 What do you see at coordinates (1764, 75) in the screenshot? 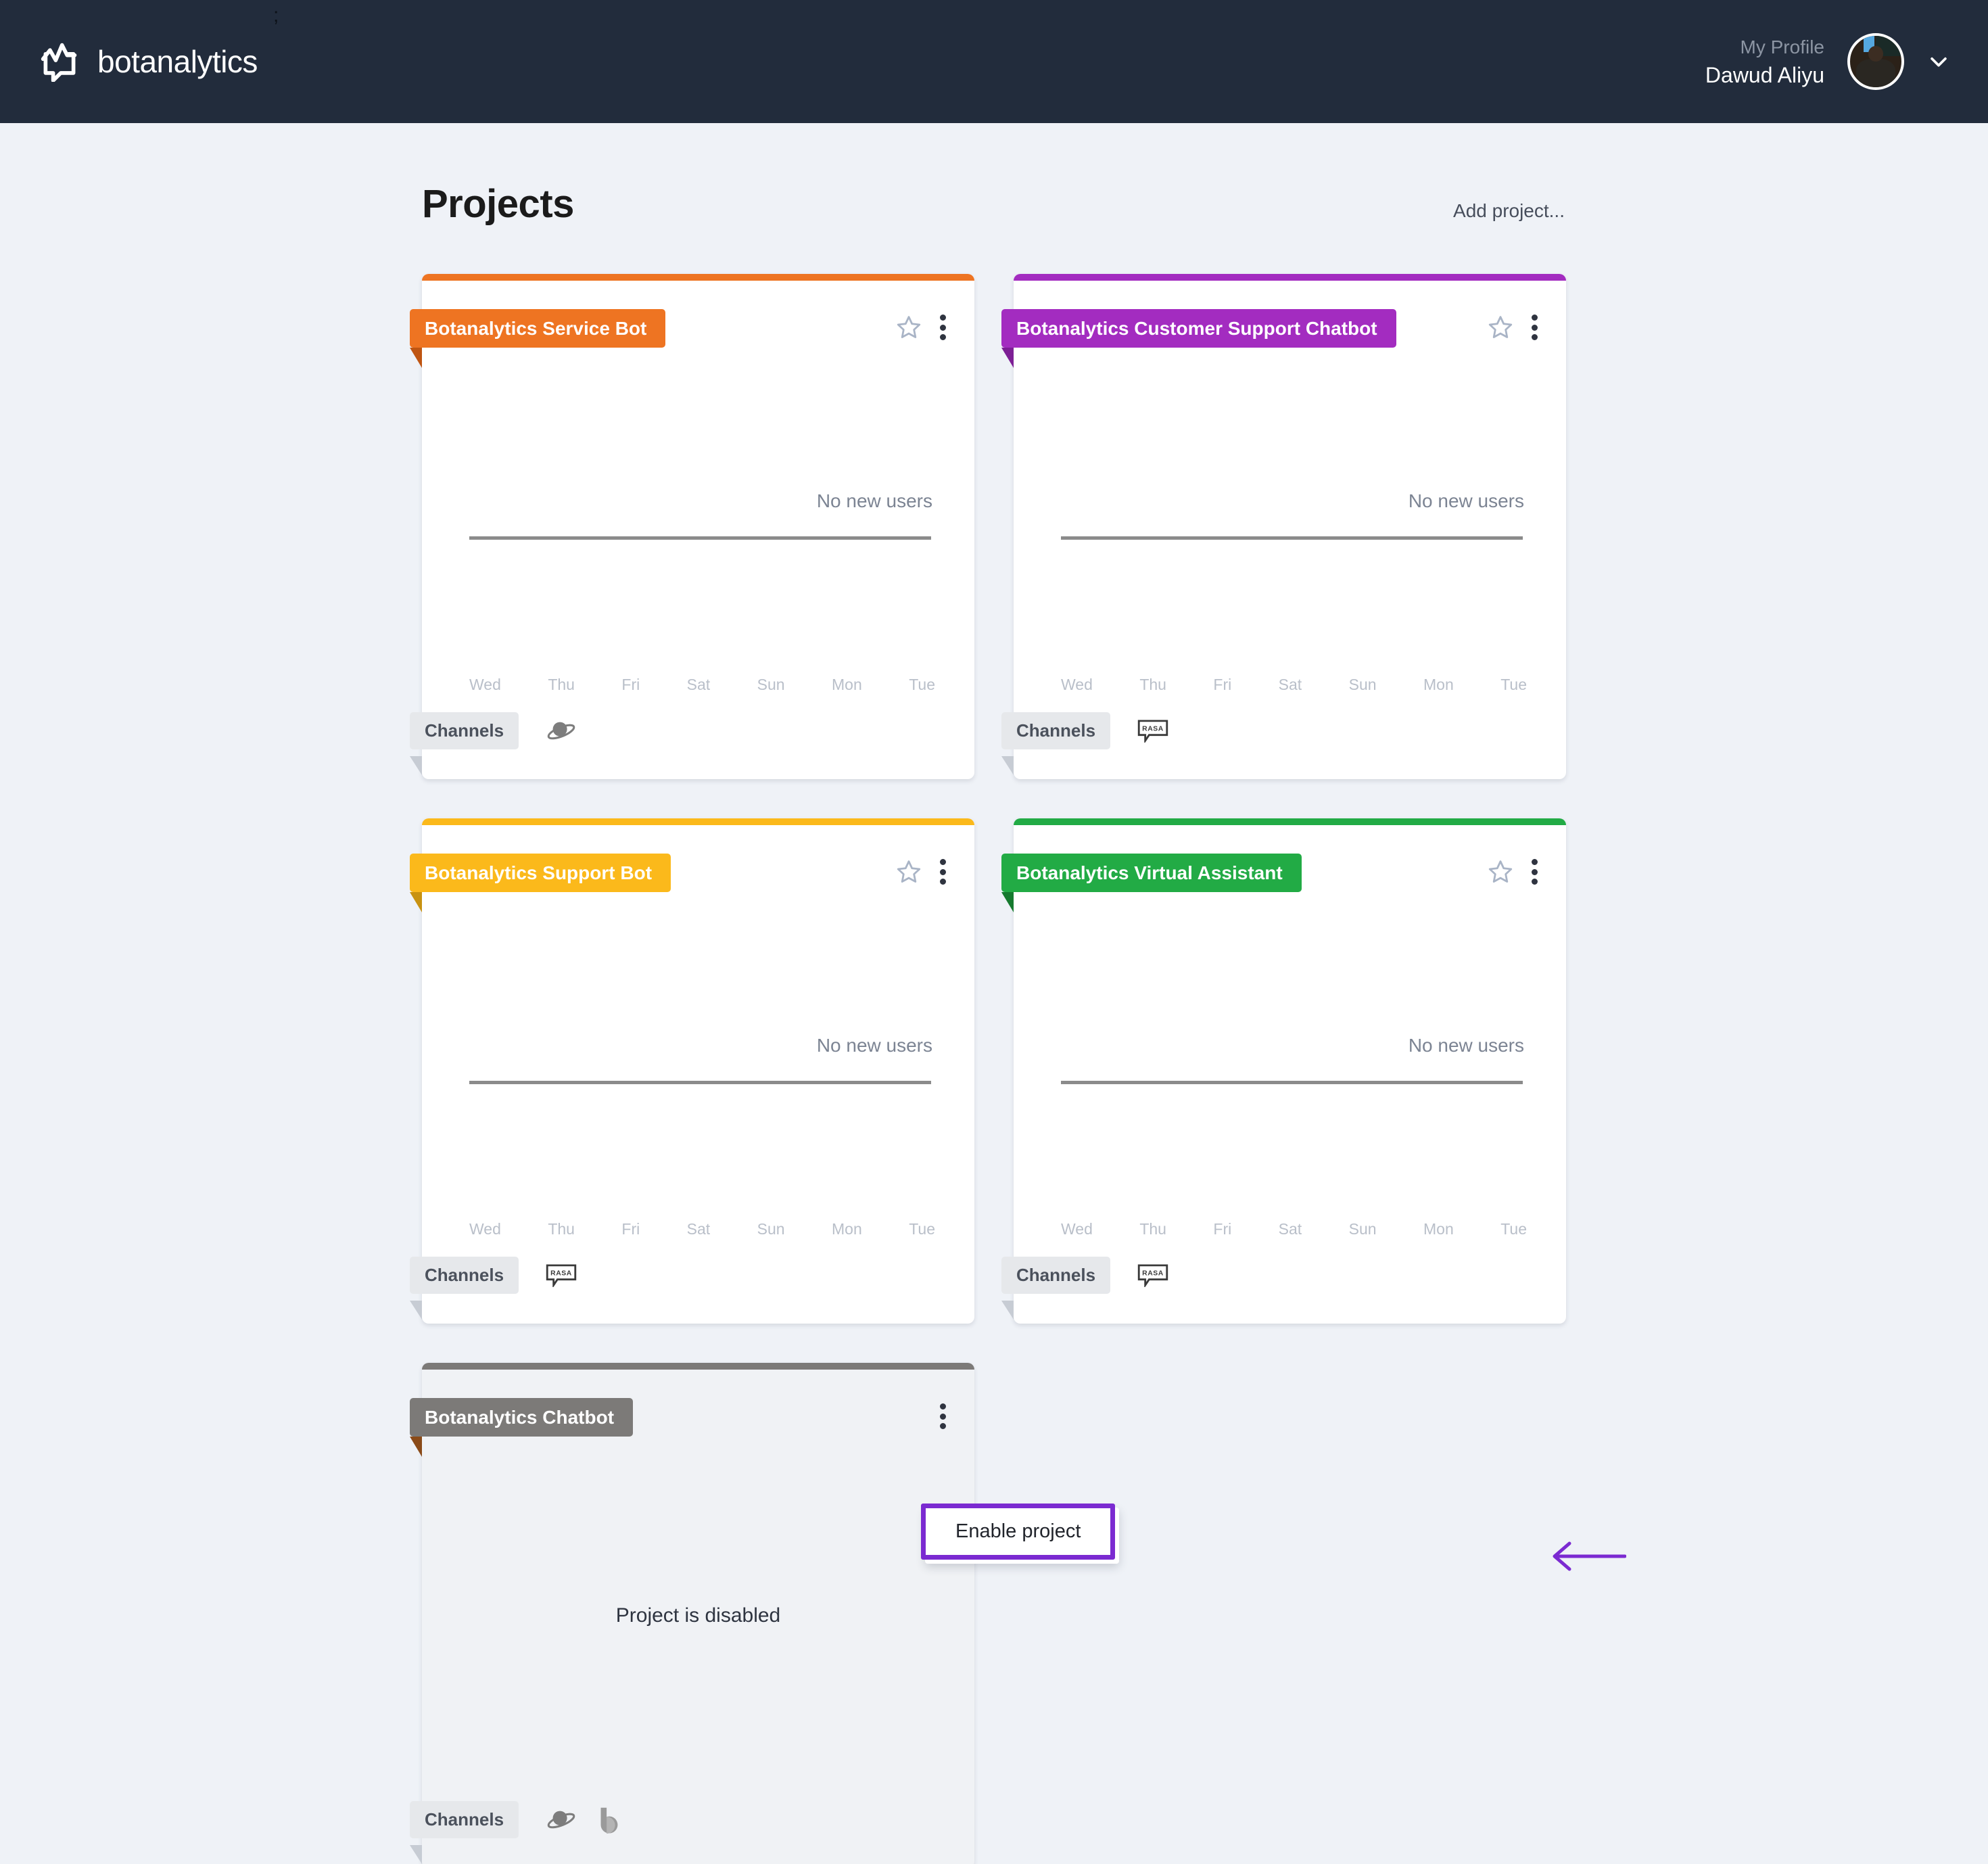
I see `profile-name: Dawud Aliyu` at bounding box center [1764, 75].